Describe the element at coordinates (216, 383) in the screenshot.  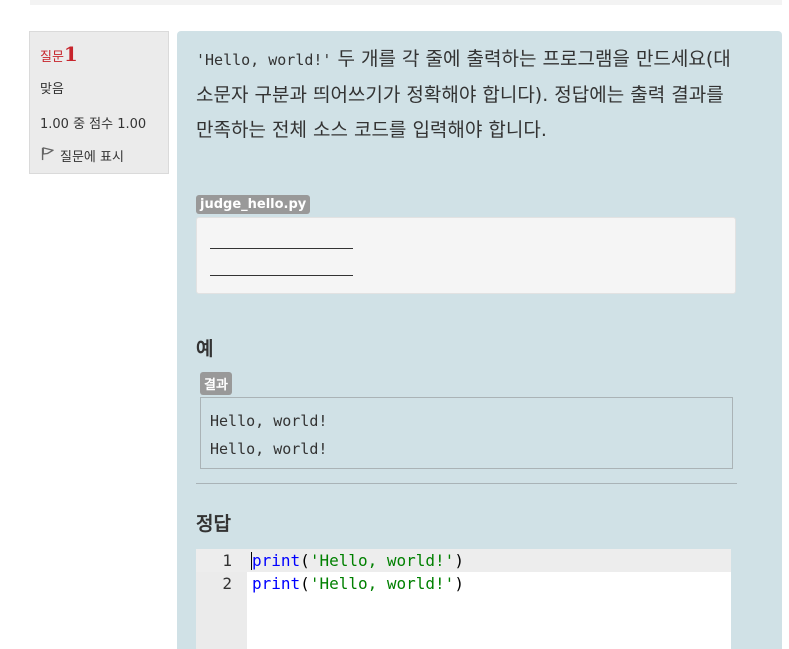
I see `result-badge: 결과` at that location.